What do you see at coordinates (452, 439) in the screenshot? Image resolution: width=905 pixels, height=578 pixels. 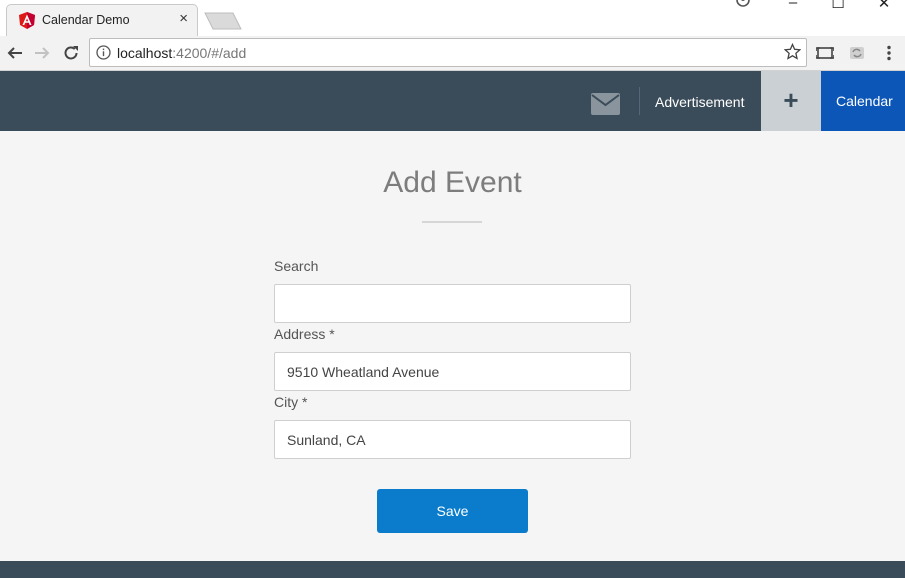 I see `city-input` at bounding box center [452, 439].